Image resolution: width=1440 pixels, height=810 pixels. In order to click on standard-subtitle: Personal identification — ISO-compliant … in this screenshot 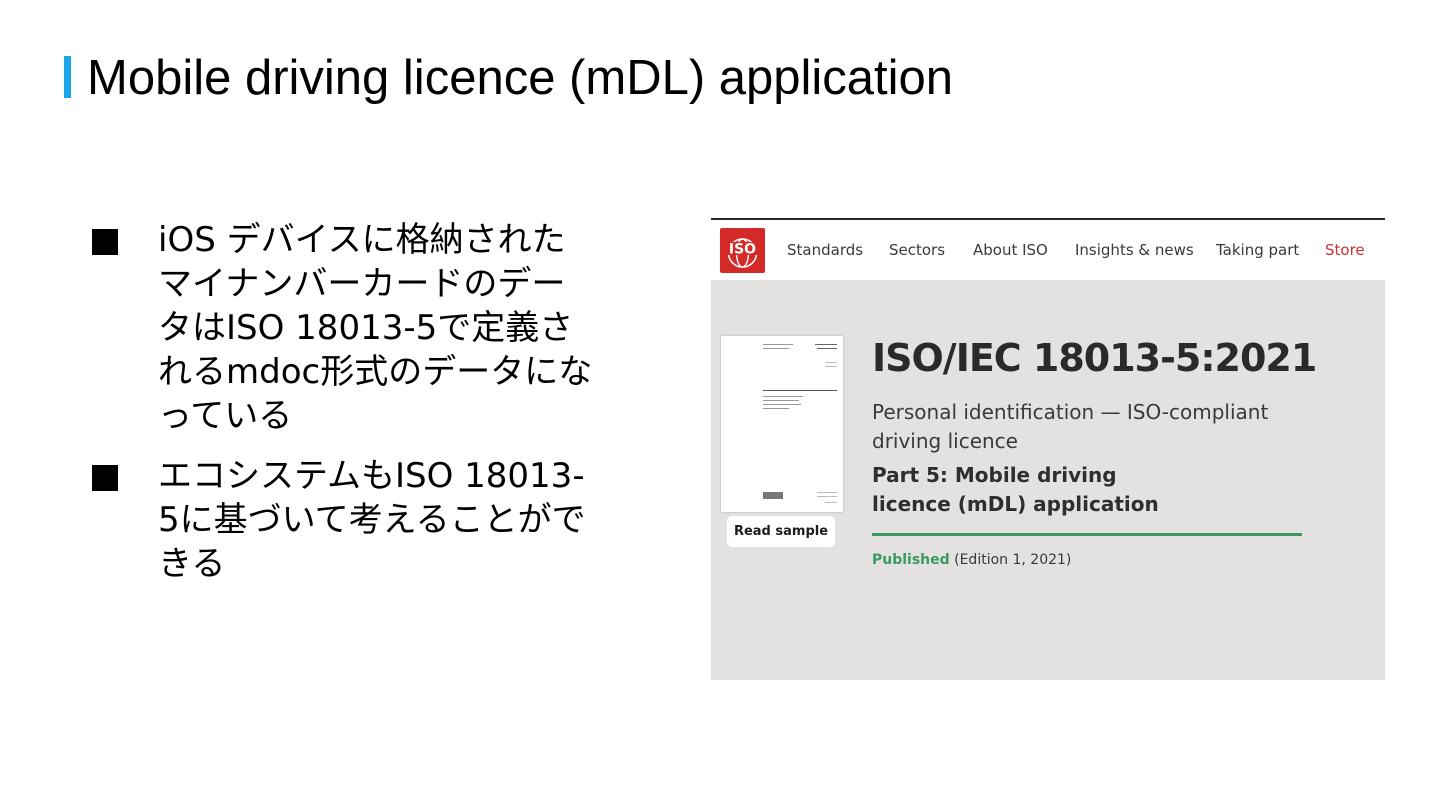, I will do `click(1070, 426)`.